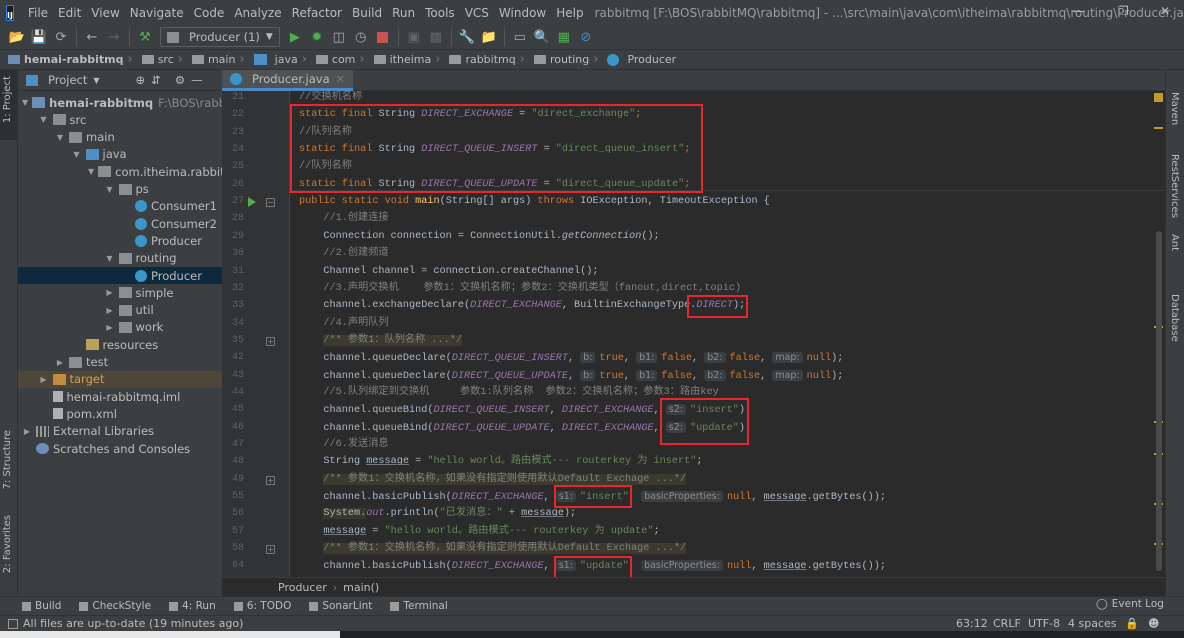  I want to click on breadcrumb-item: hemai-rabbitmq, so click(65, 59).